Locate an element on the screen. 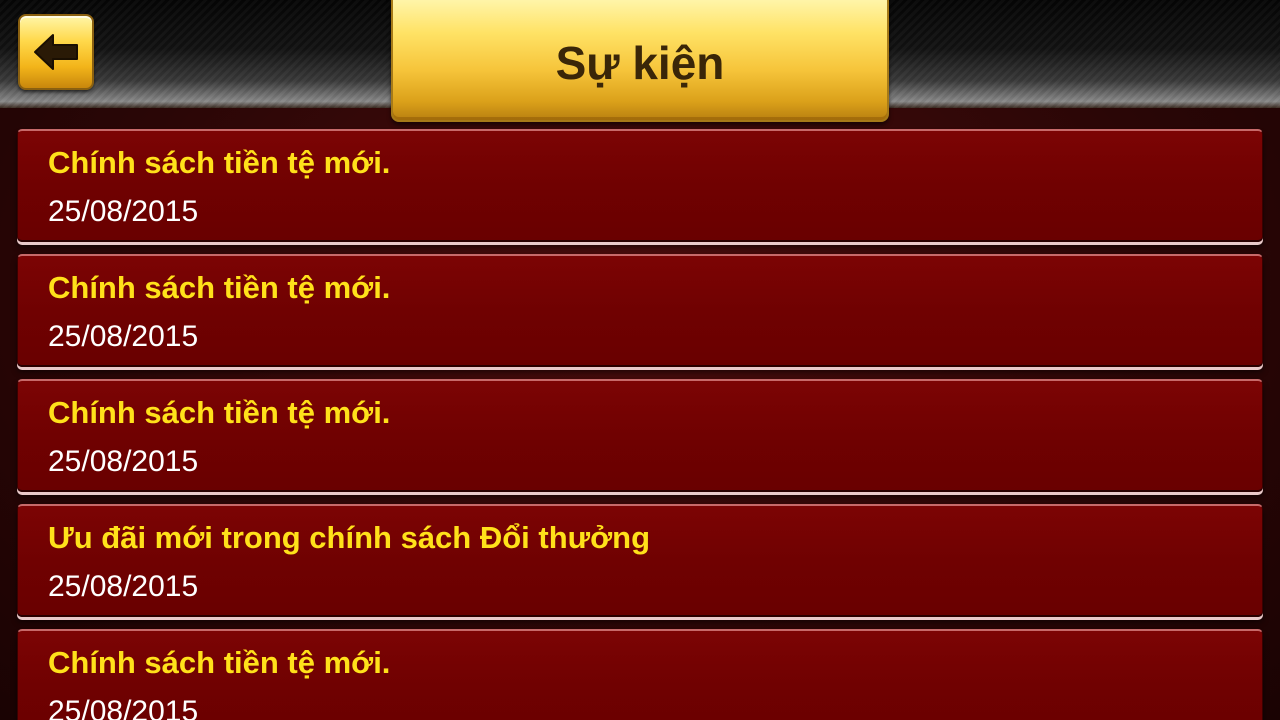 The height and width of the screenshot is (720, 1280). back-arrow-icon is located at coordinates (56, 52).